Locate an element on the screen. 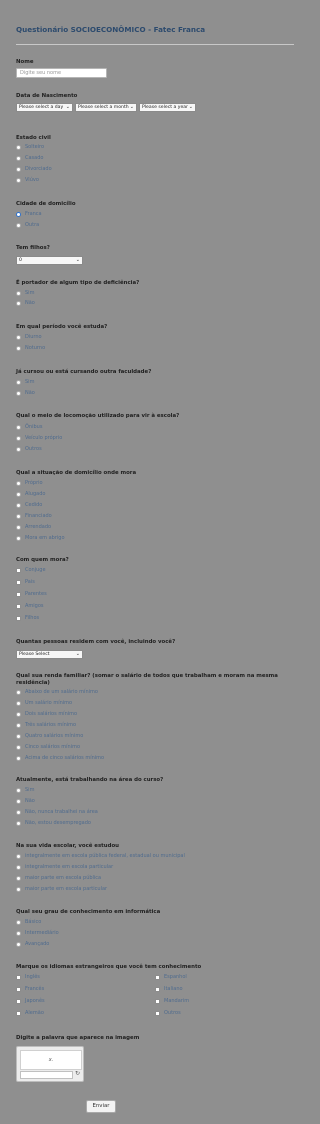  year-select-value: Please select a year is located at coordinates (165, 107).